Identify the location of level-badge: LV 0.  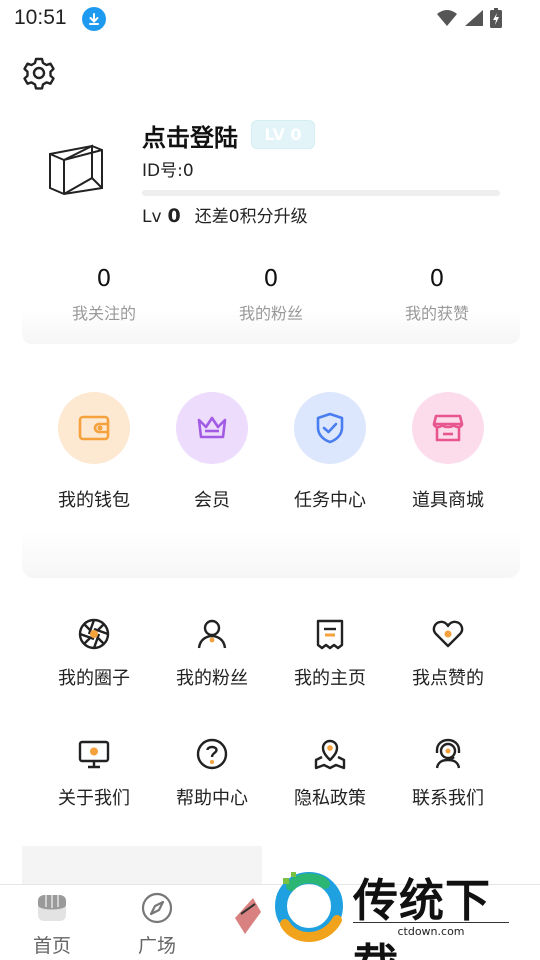
(283, 134).